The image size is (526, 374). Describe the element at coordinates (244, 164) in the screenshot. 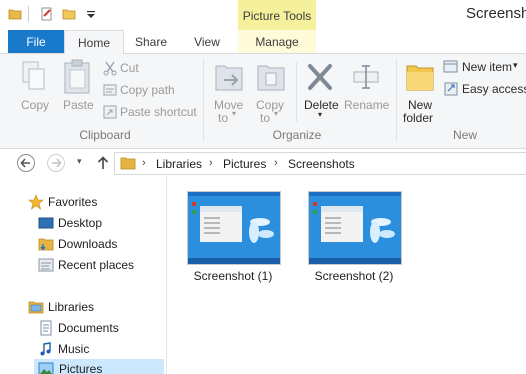

I see `breadcrumb-pictures: Pictures` at that location.